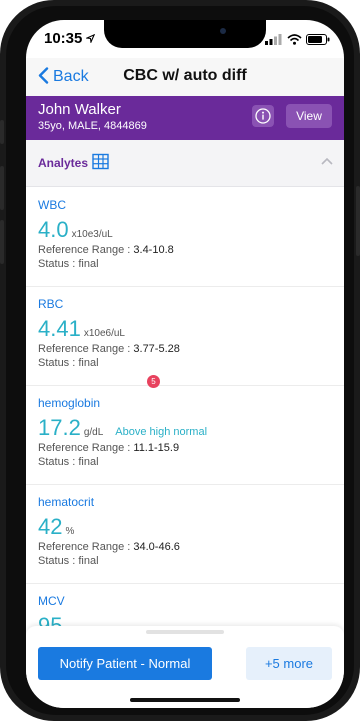  I want to click on analyte-value-number: 4.41, so click(59, 328).